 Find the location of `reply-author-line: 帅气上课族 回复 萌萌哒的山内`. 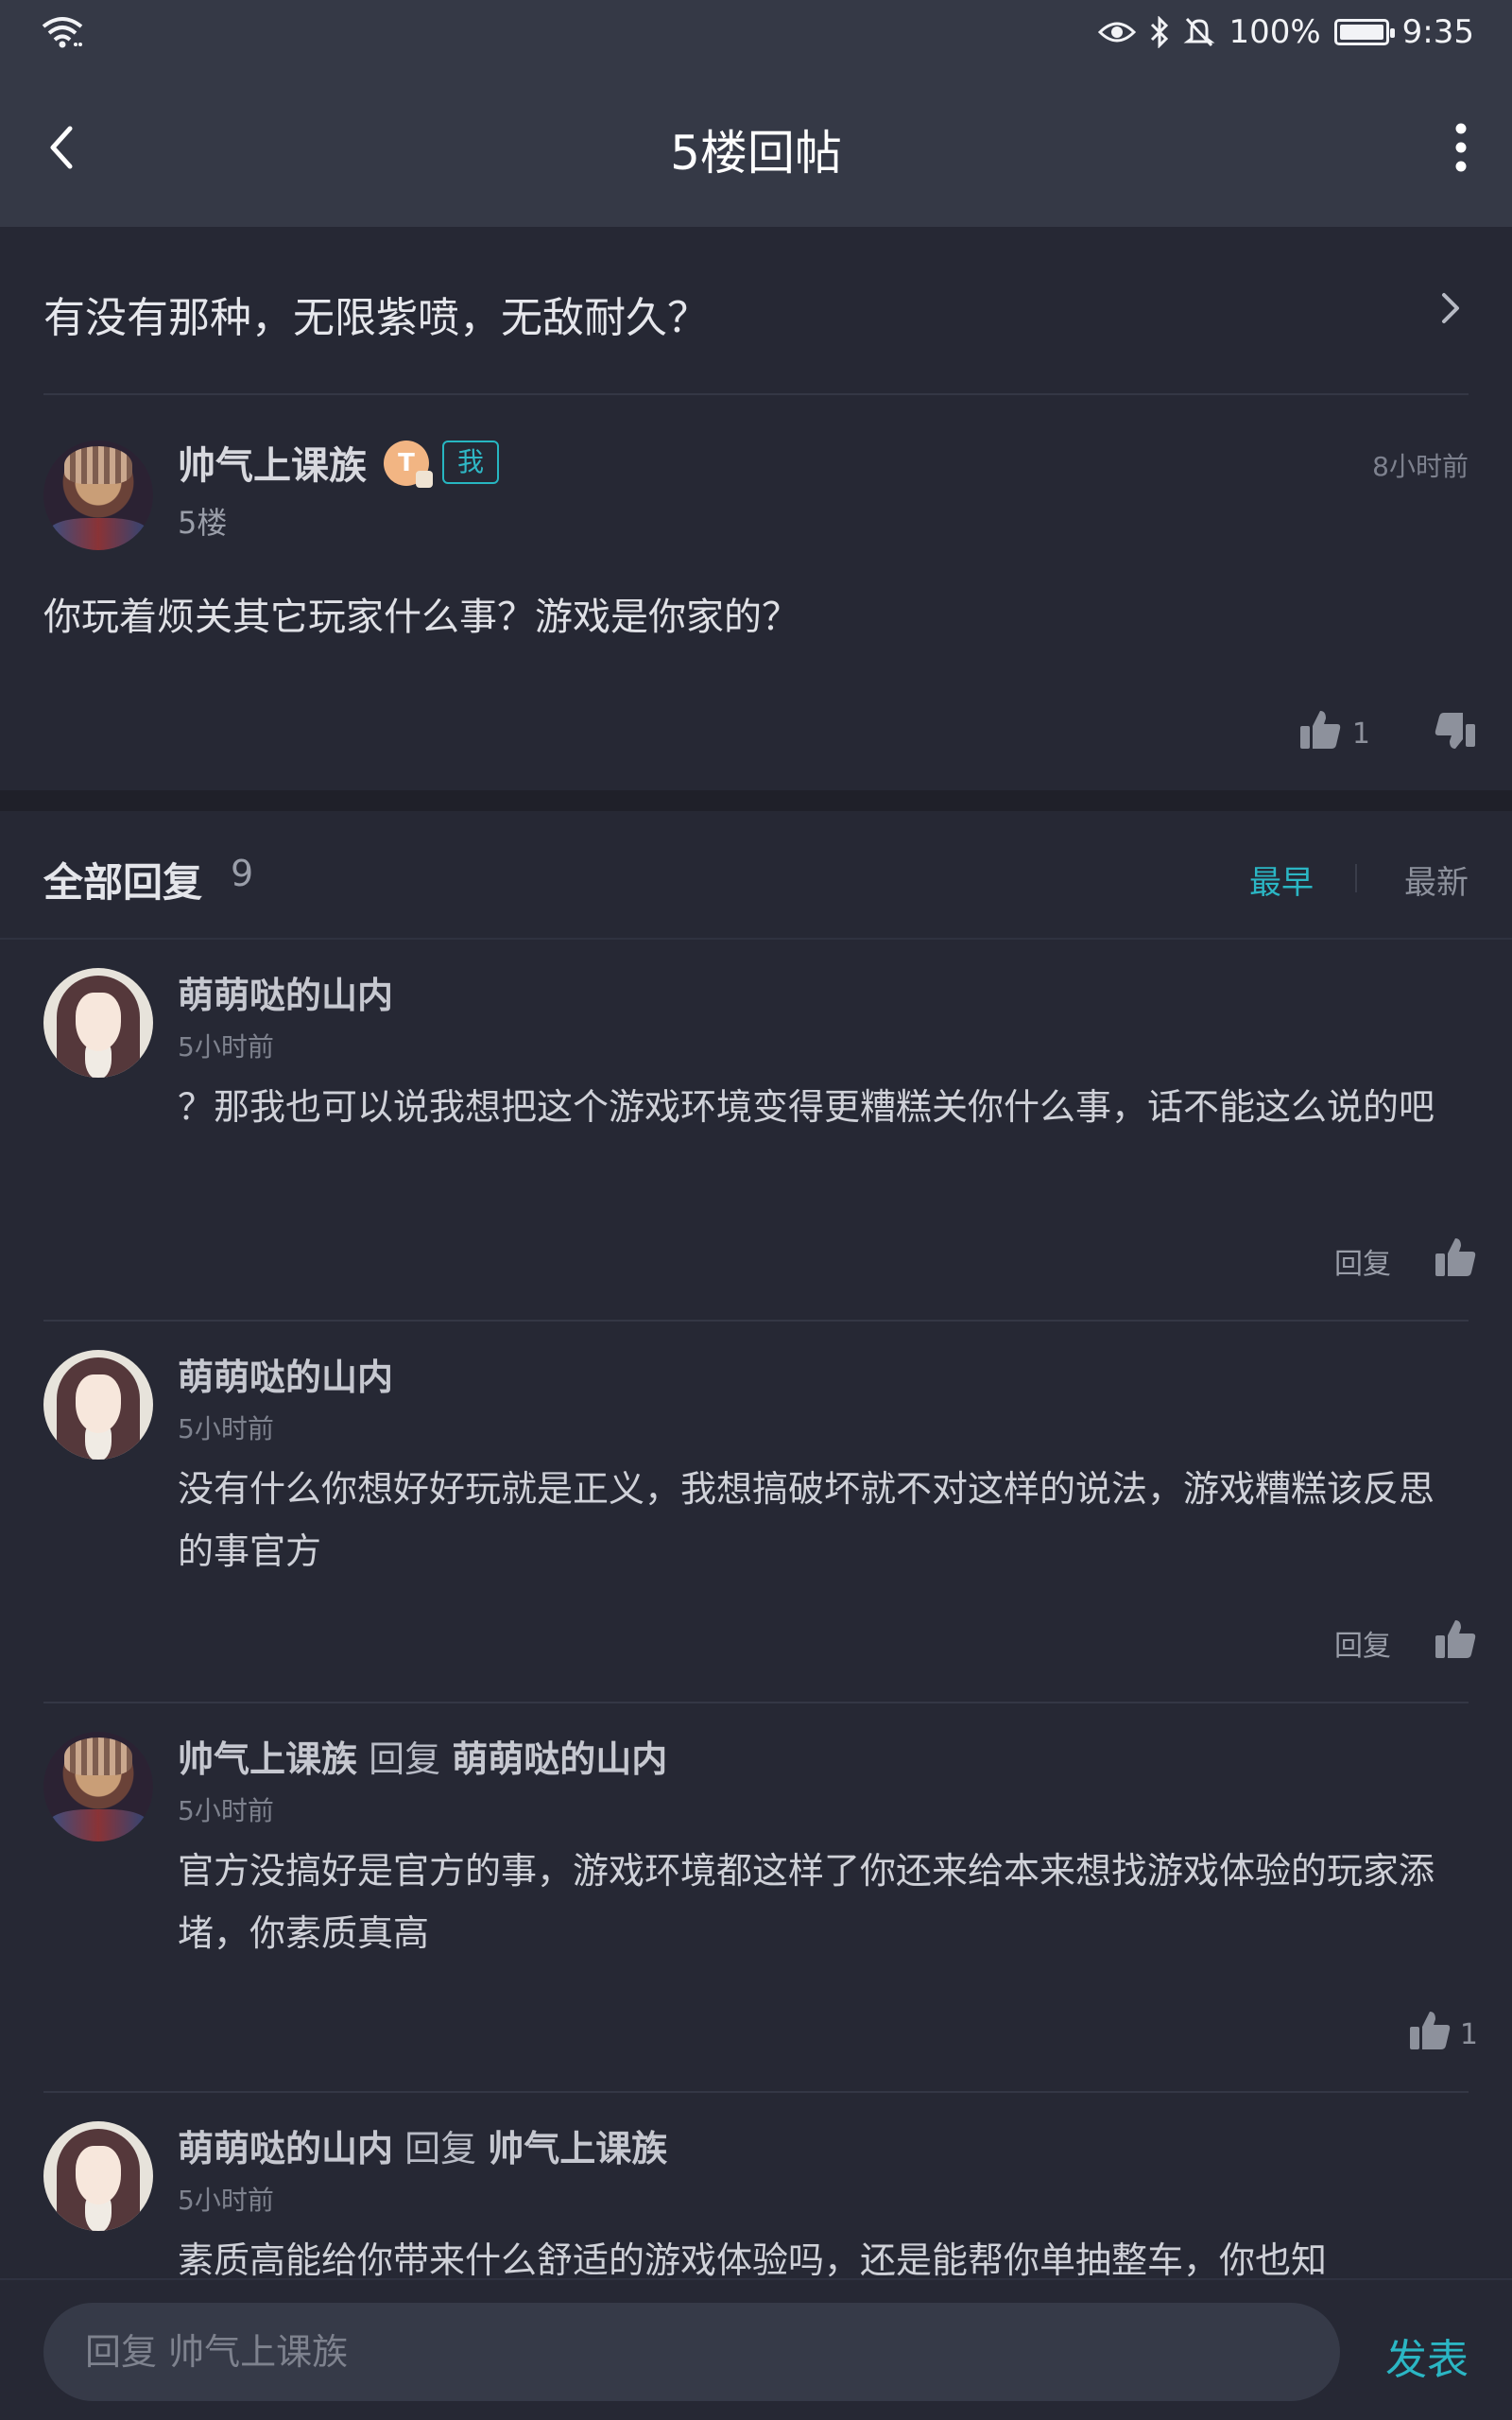

reply-author-line: 帅气上课族 回复 萌萌哒的山内 is located at coordinates (422, 1756).